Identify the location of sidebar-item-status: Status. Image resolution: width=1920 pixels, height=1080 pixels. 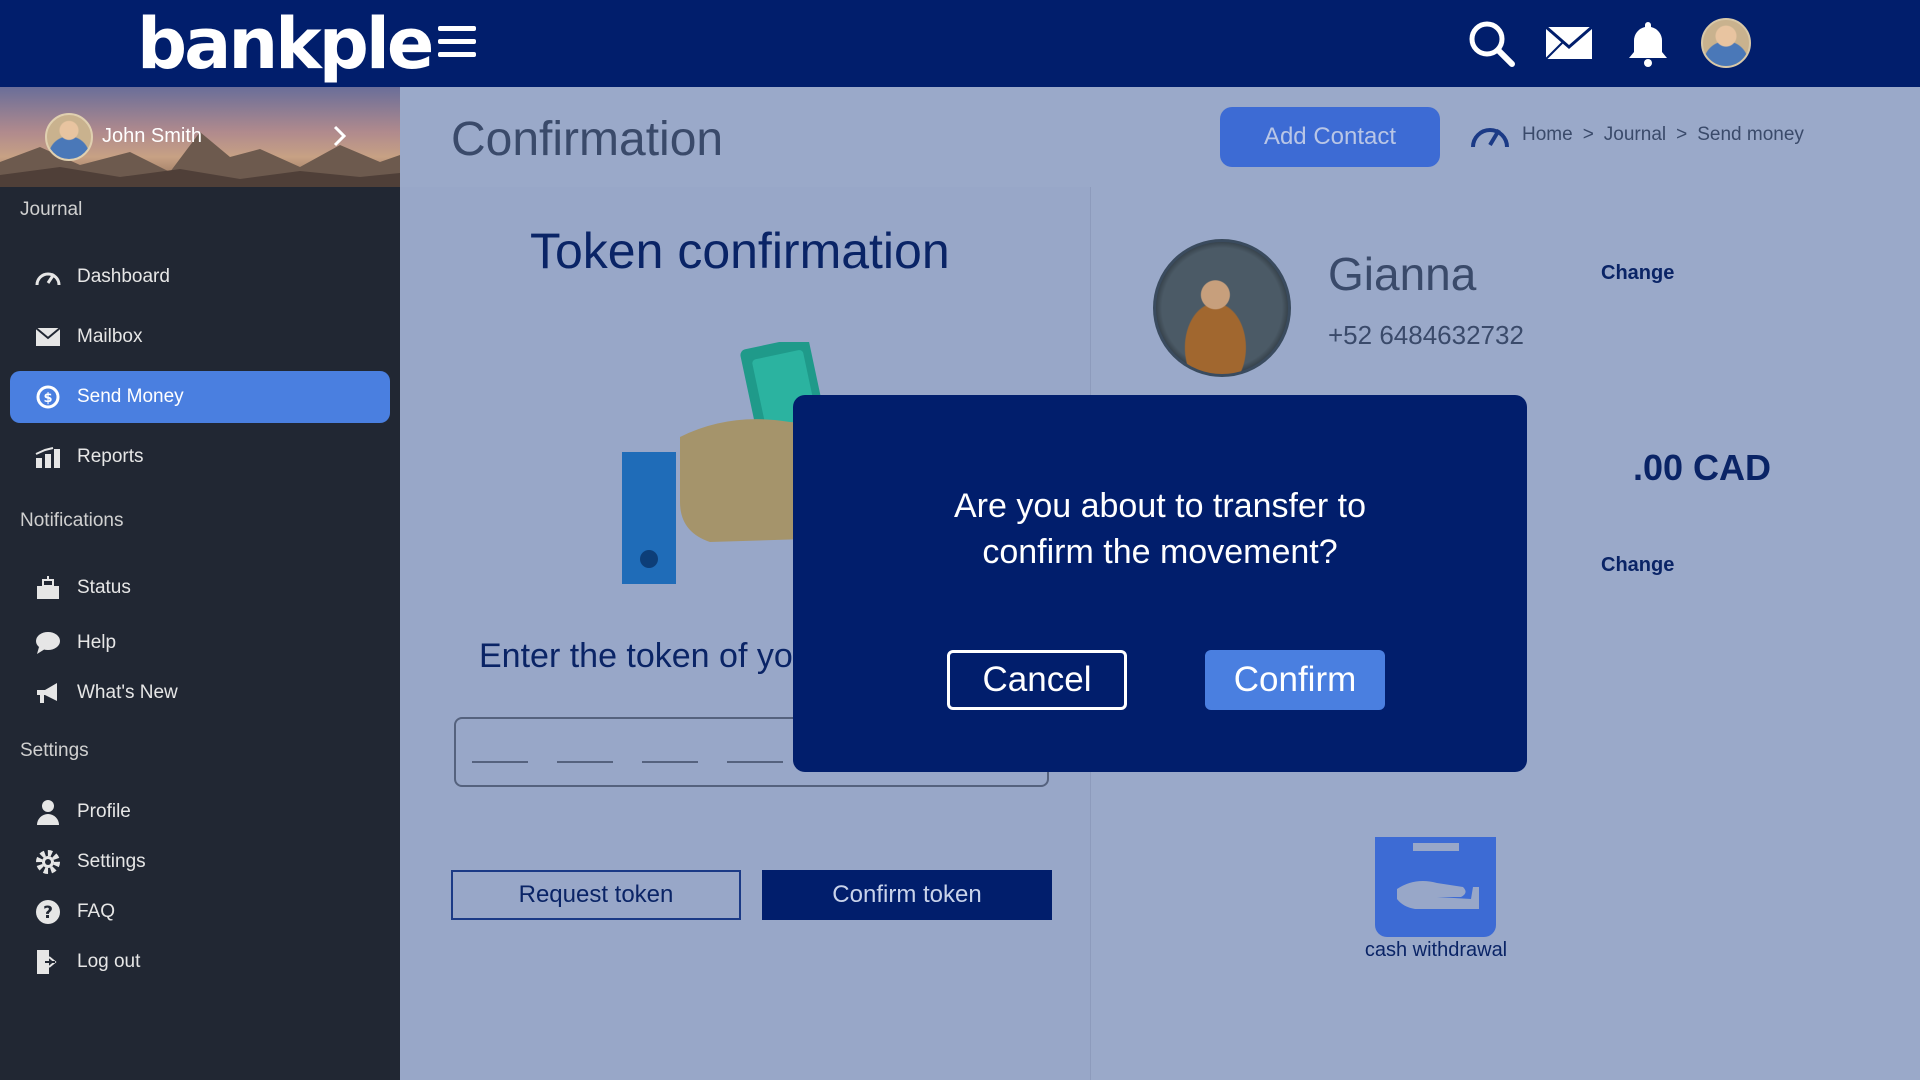
(200, 588).